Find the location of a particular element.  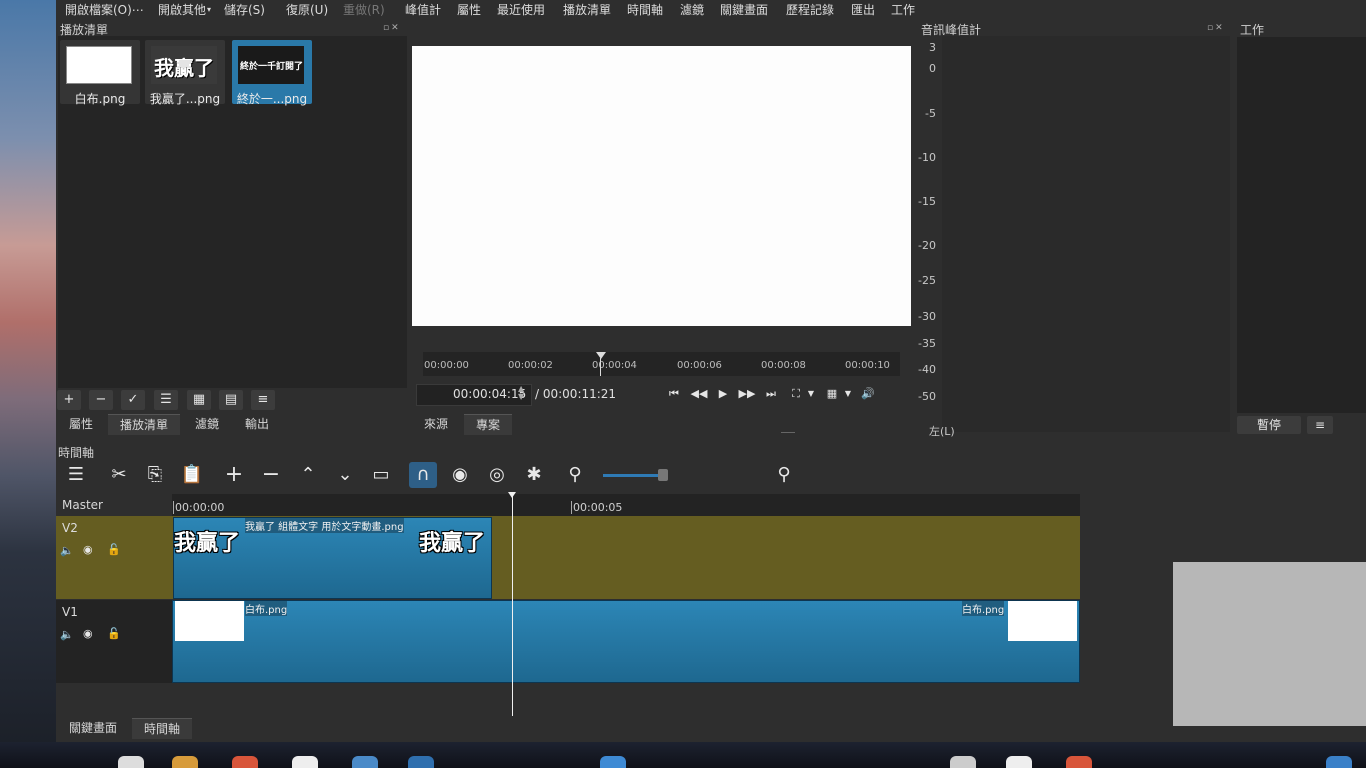

tab-source: 來源 is located at coordinates (436, 424).